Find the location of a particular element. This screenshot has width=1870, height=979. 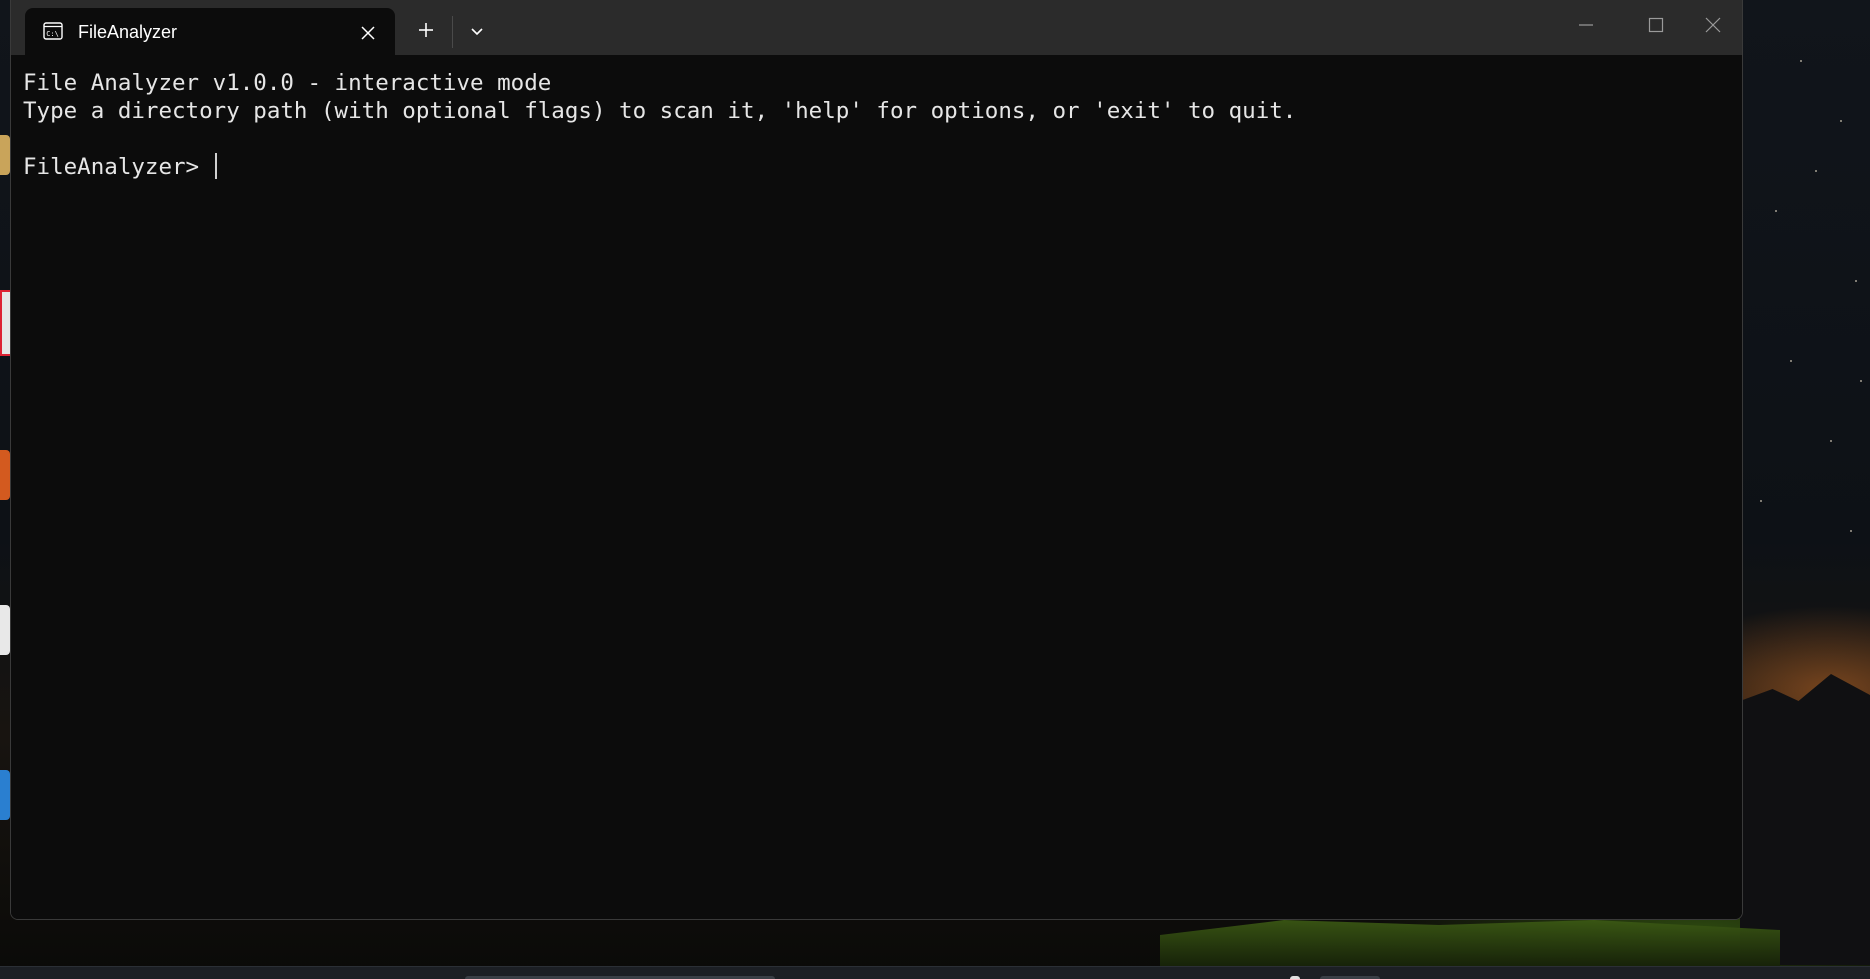

plus-icon is located at coordinates (426, 30).